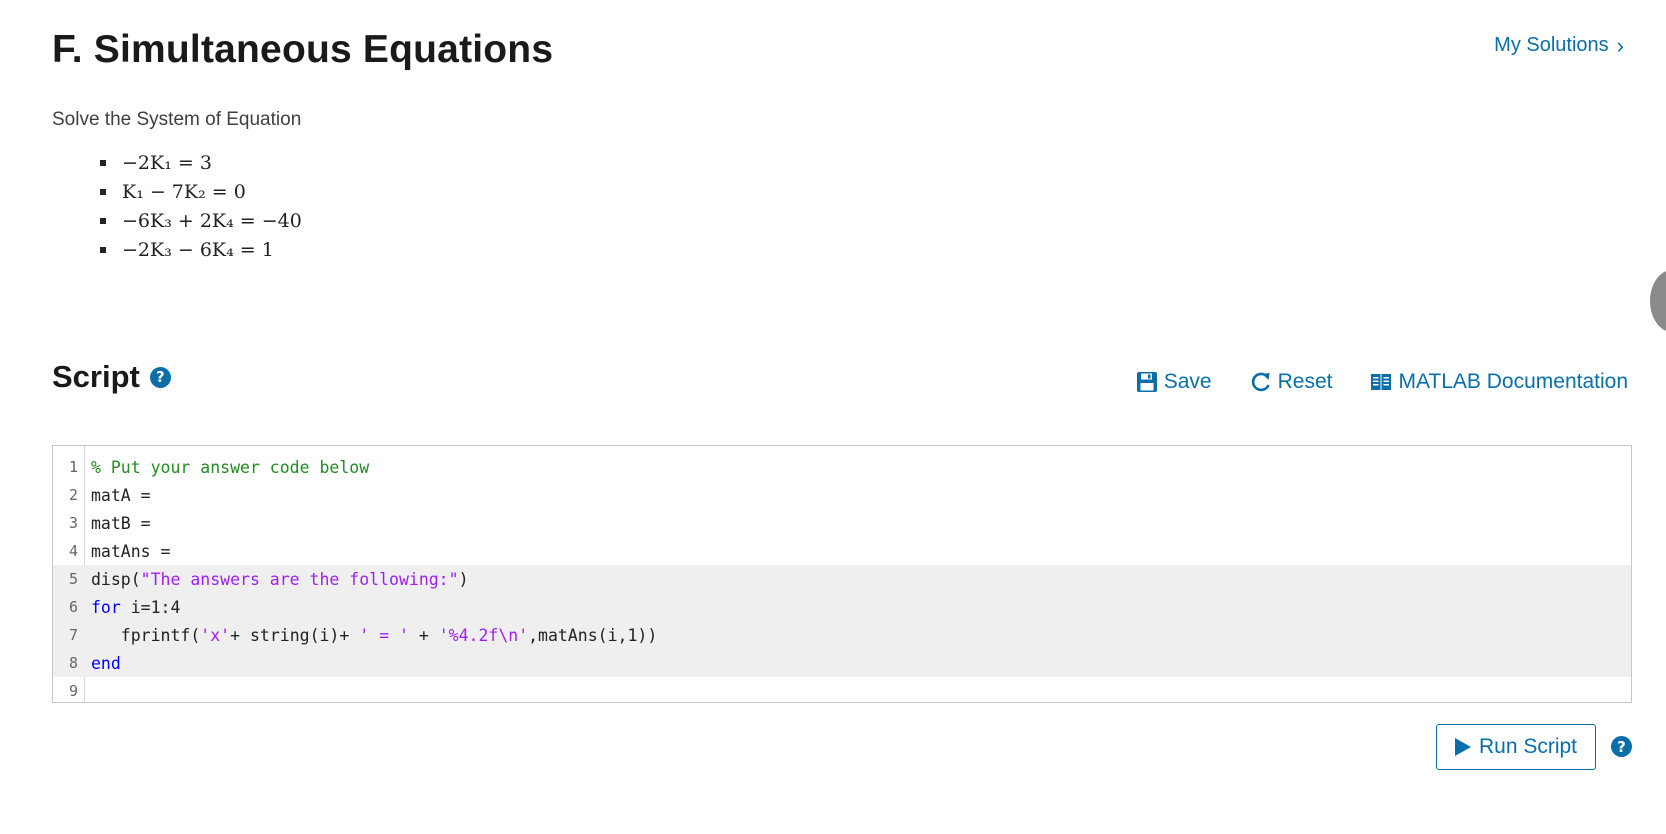 The image size is (1666, 834). Describe the element at coordinates (121, 495) in the screenshot. I see `code-text: matA =` at that location.